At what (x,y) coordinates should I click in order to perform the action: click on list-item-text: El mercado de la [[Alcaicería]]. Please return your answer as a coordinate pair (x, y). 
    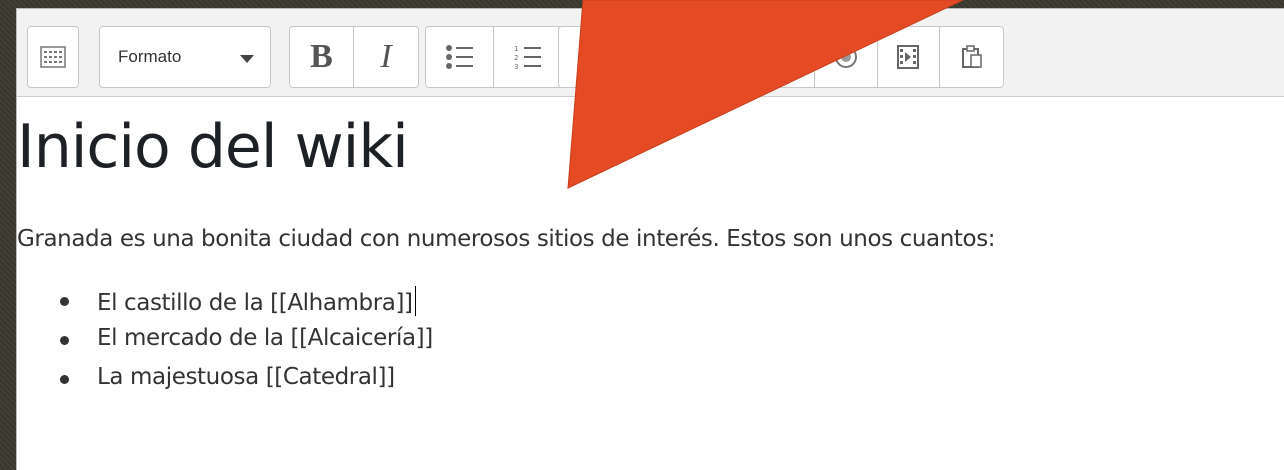
    Looking at the image, I should click on (265, 338).